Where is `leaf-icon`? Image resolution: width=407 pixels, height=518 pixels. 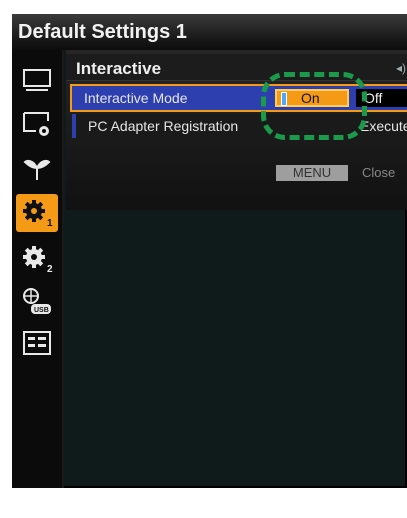 leaf-icon is located at coordinates (37, 169).